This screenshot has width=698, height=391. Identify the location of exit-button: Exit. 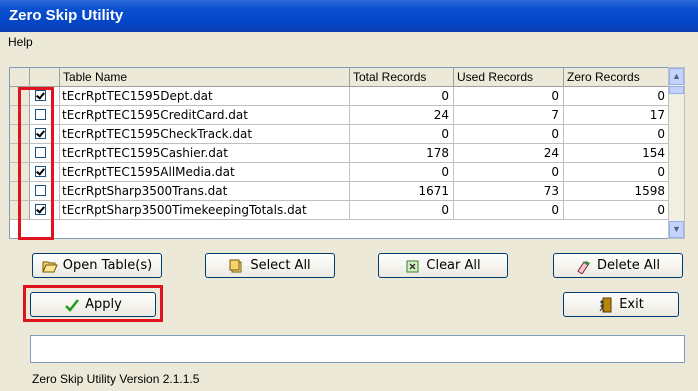
(621, 304).